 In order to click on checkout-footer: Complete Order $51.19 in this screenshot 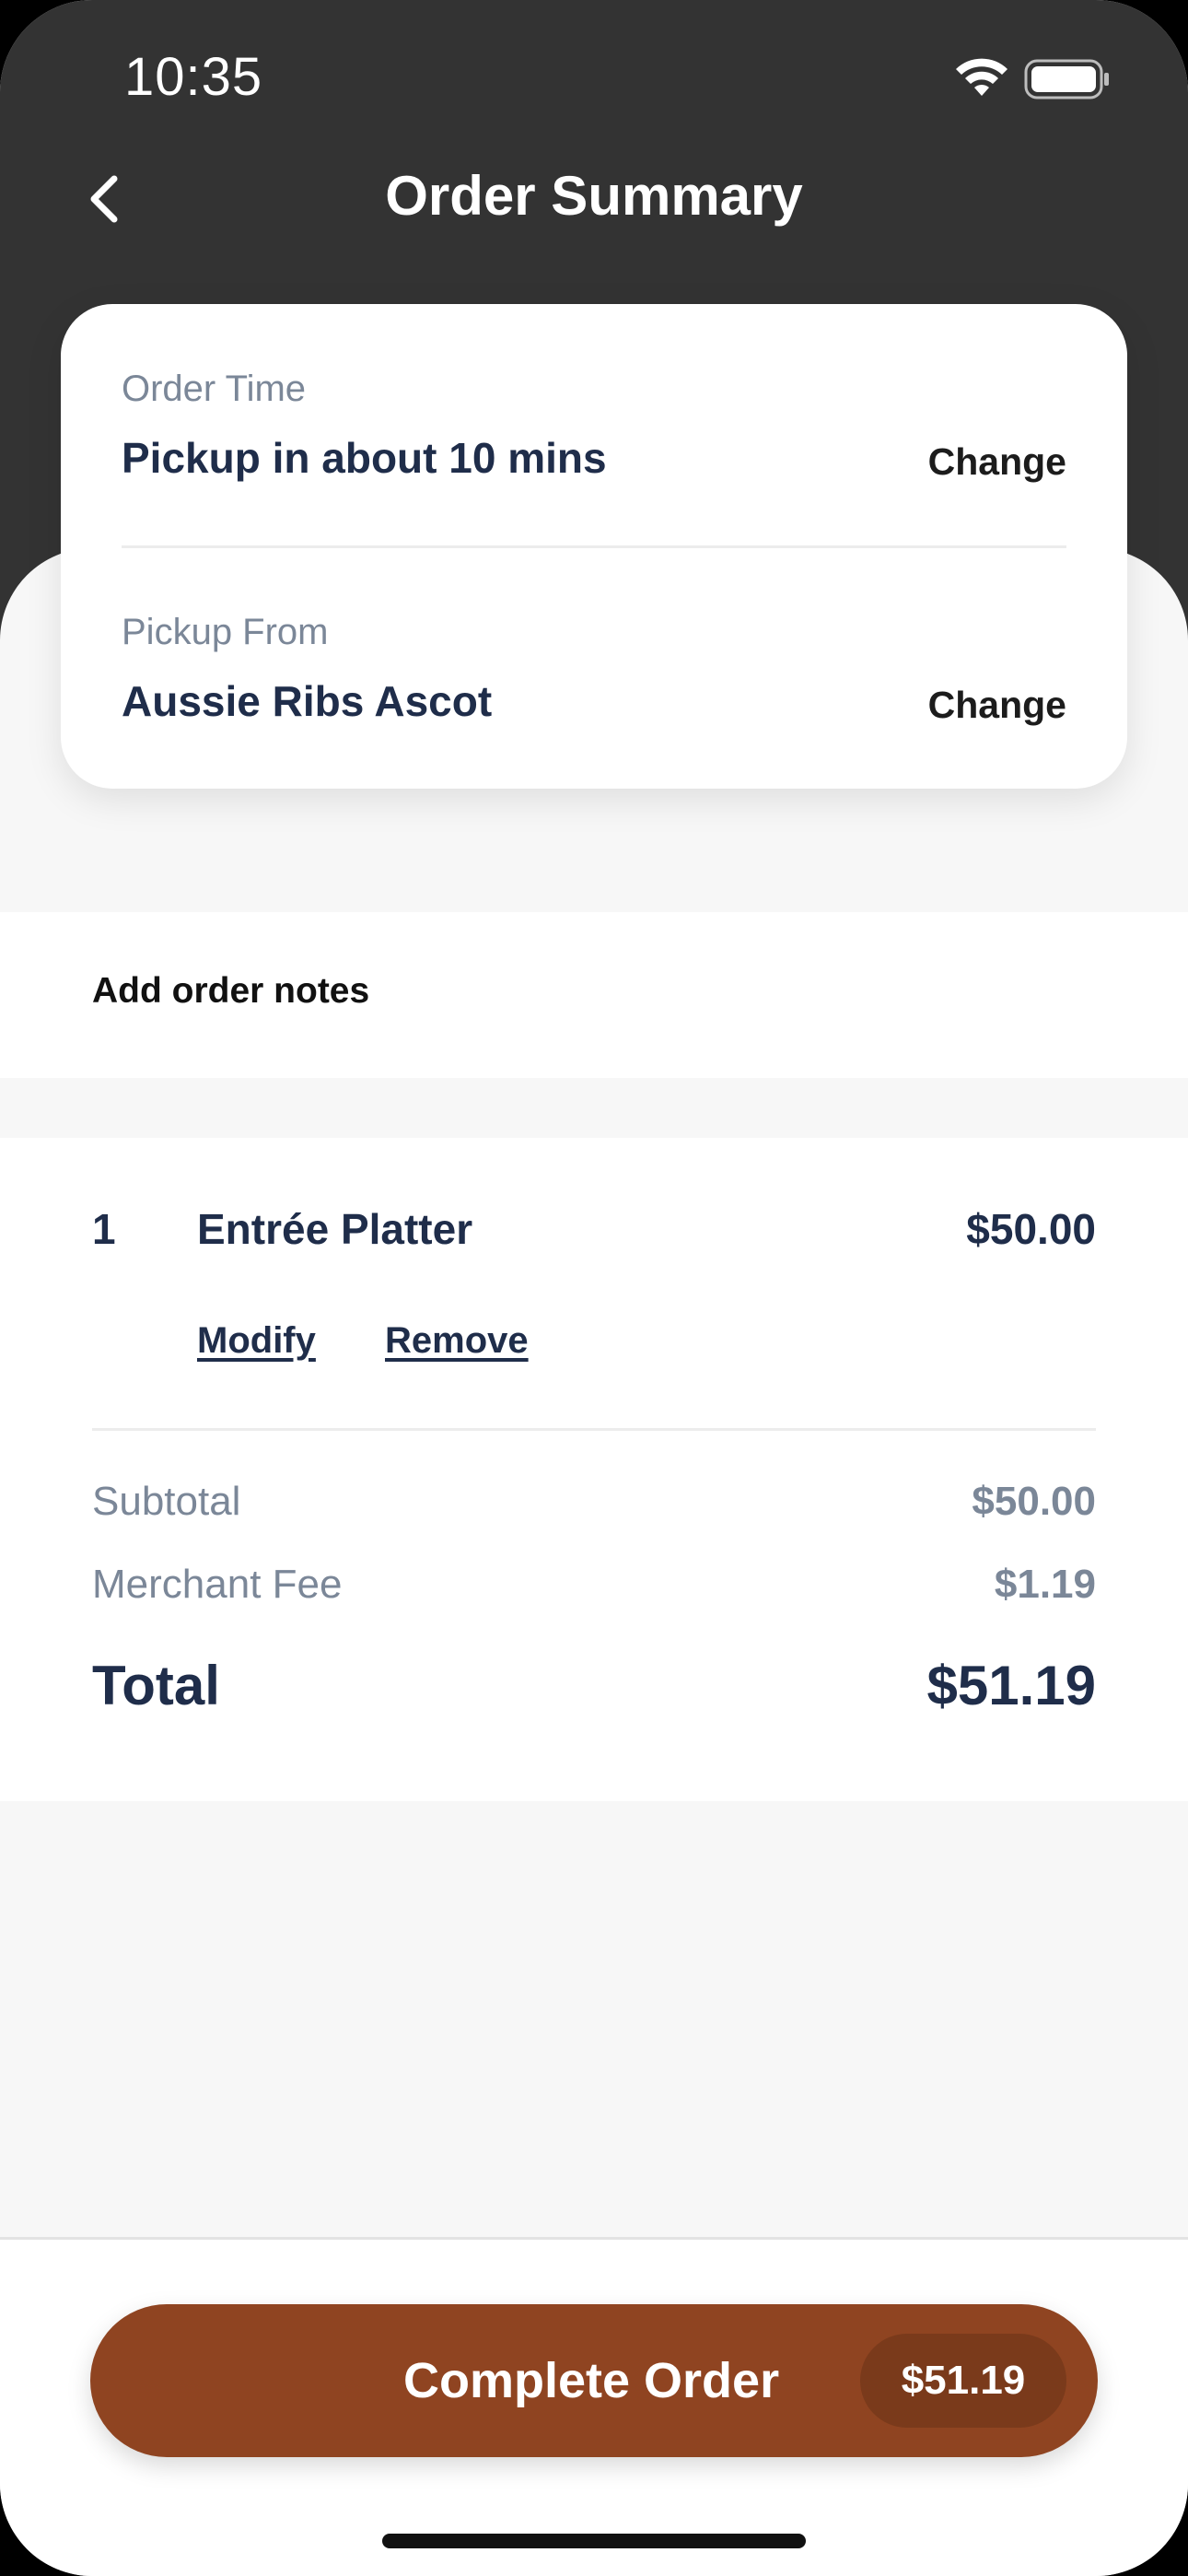, I will do `click(594, 2406)`.